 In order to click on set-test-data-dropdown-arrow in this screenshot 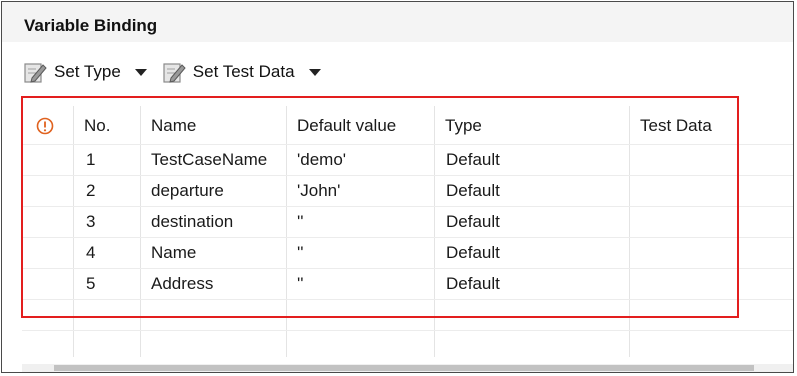, I will do `click(314, 72)`.